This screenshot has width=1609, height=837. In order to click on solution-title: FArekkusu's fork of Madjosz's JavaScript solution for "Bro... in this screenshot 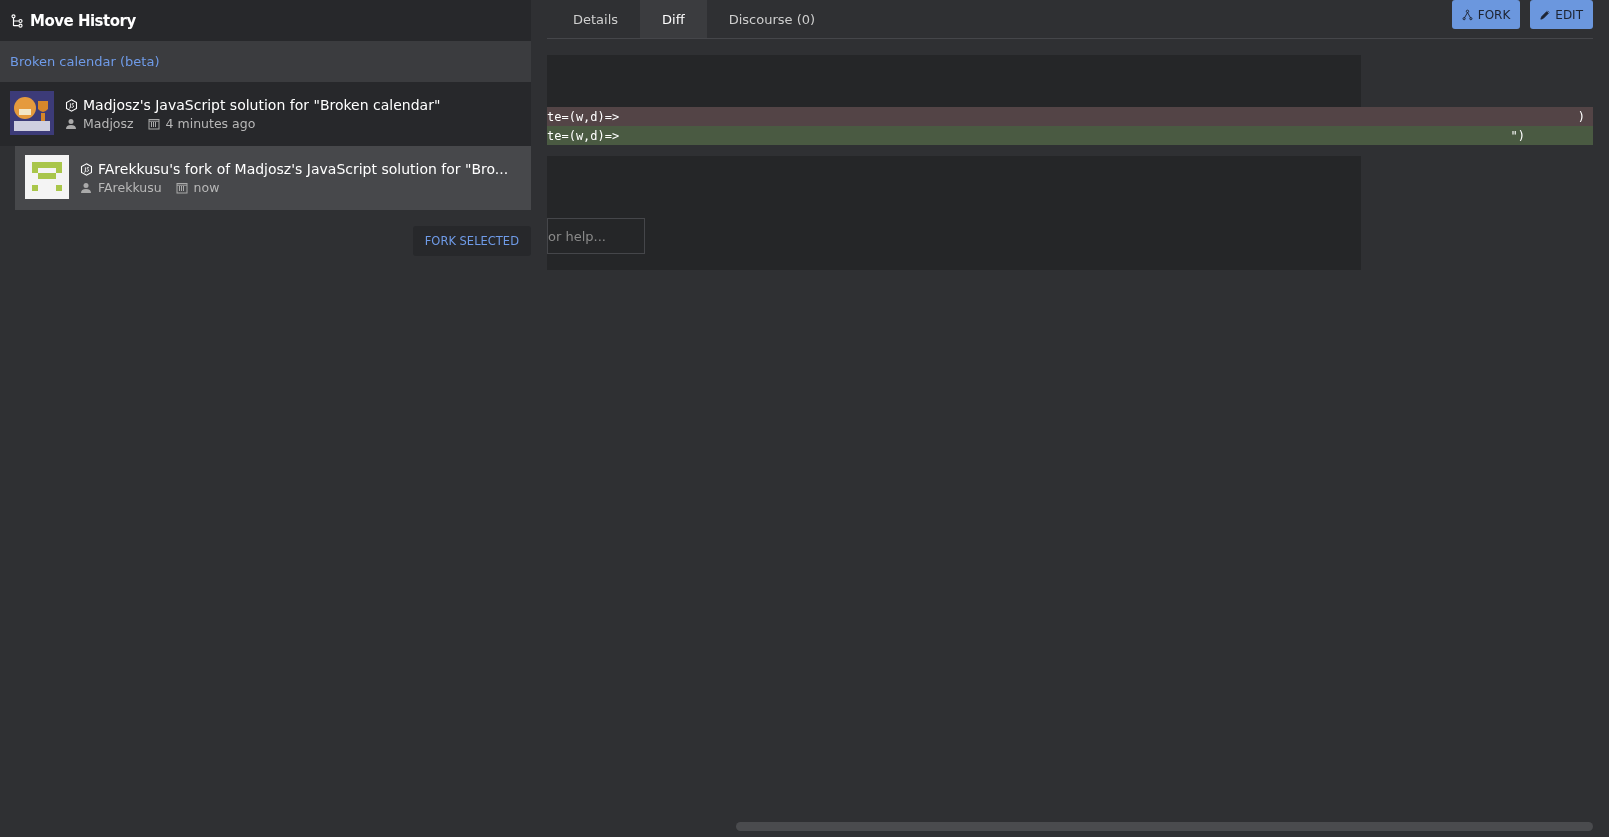, I will do `click(303, 169)`.